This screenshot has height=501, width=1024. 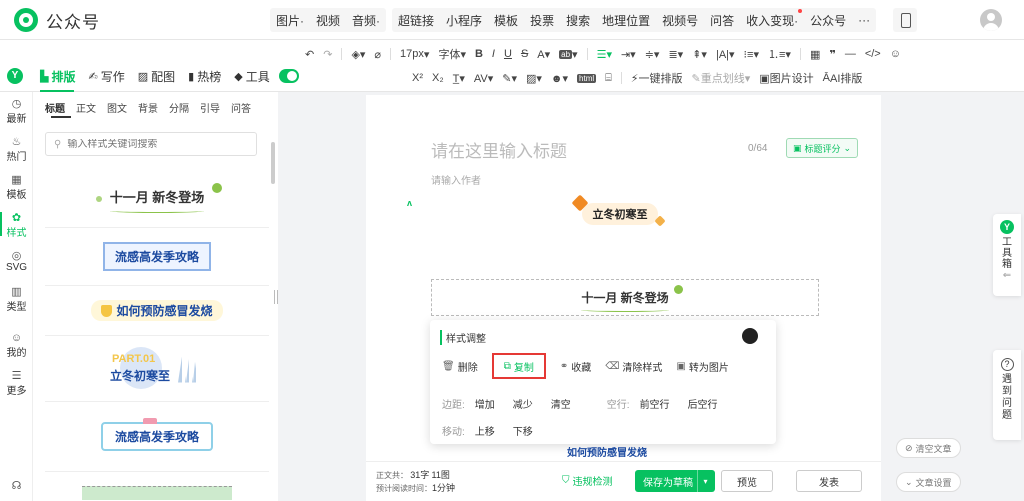 What do you see at coordinates (575, 366) in the screenshot?
I see `collect-button: ⚭ 收藏` at bounding box center [575, 366].